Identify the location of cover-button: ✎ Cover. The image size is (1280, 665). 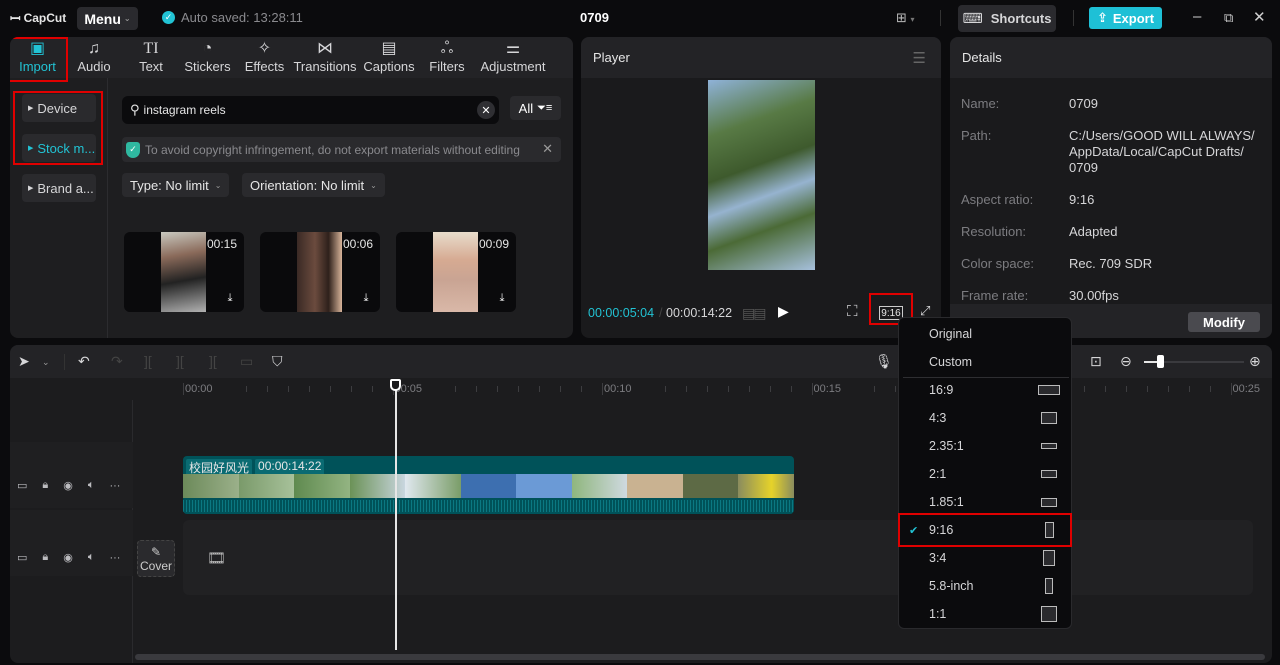
(156, 558).